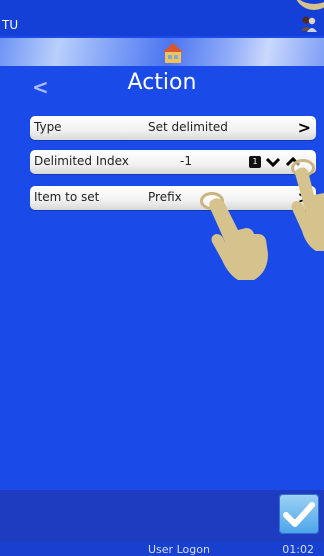 This screenshot has height=556, width=324. I want to click on status-bar: TU, so click(162, 18).